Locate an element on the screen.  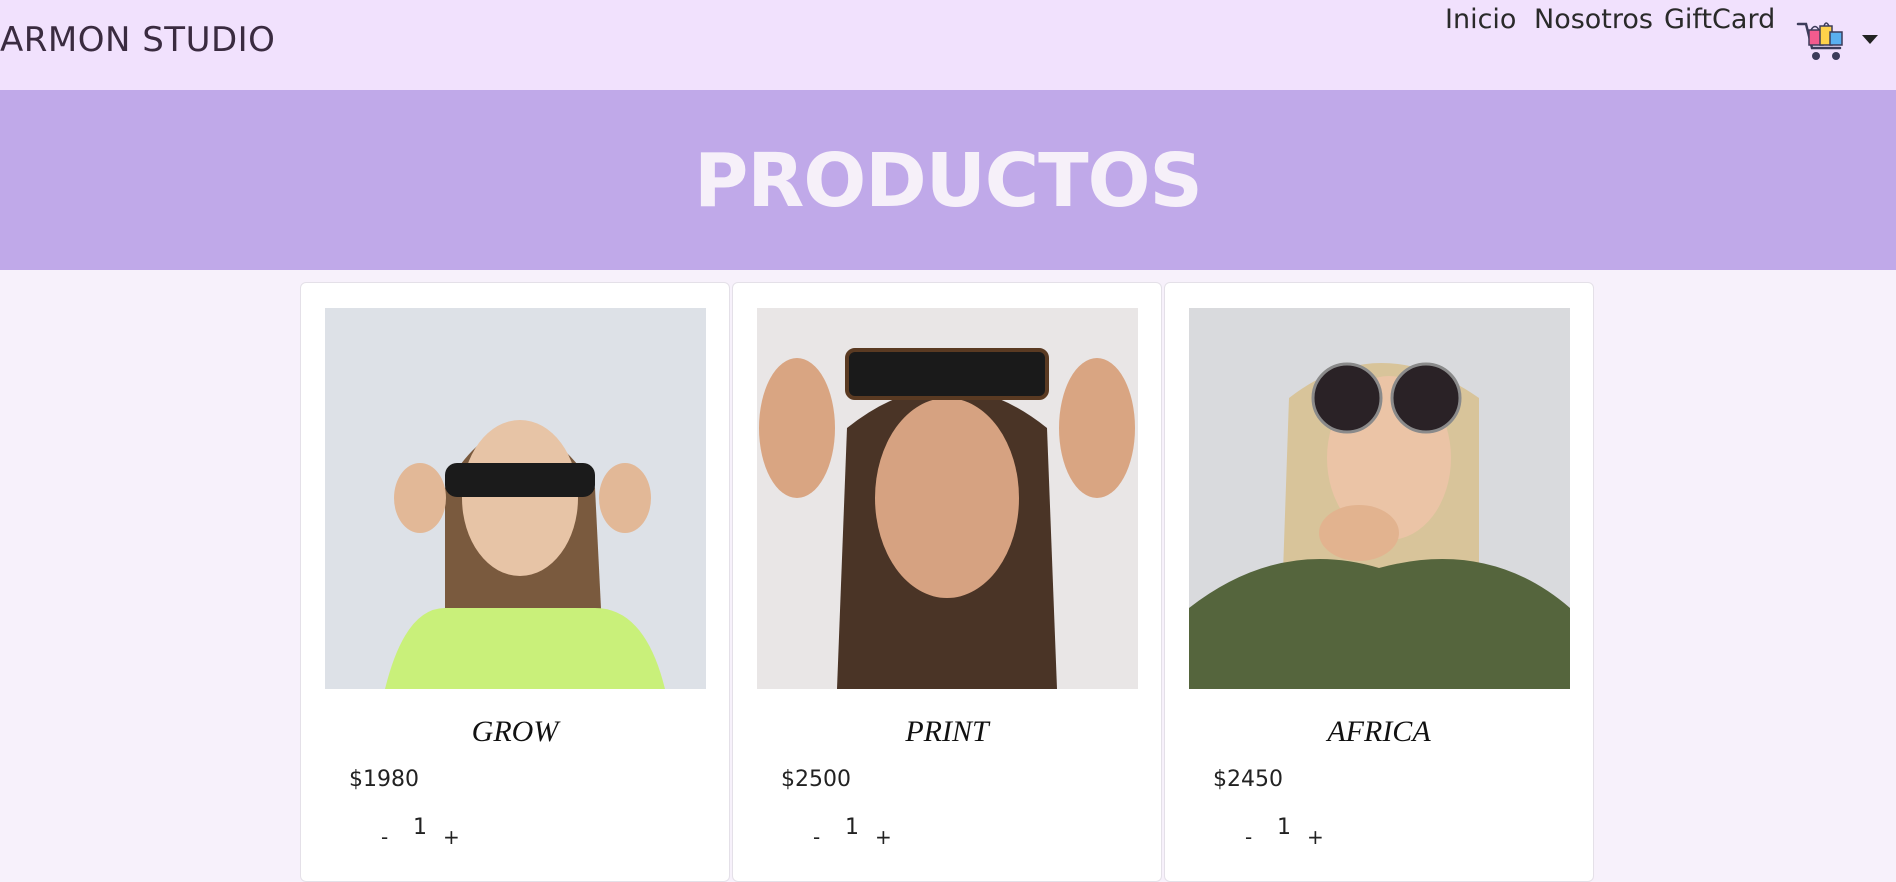
cart-dropdown-caret-icon is located at coordinates (1870, 39).